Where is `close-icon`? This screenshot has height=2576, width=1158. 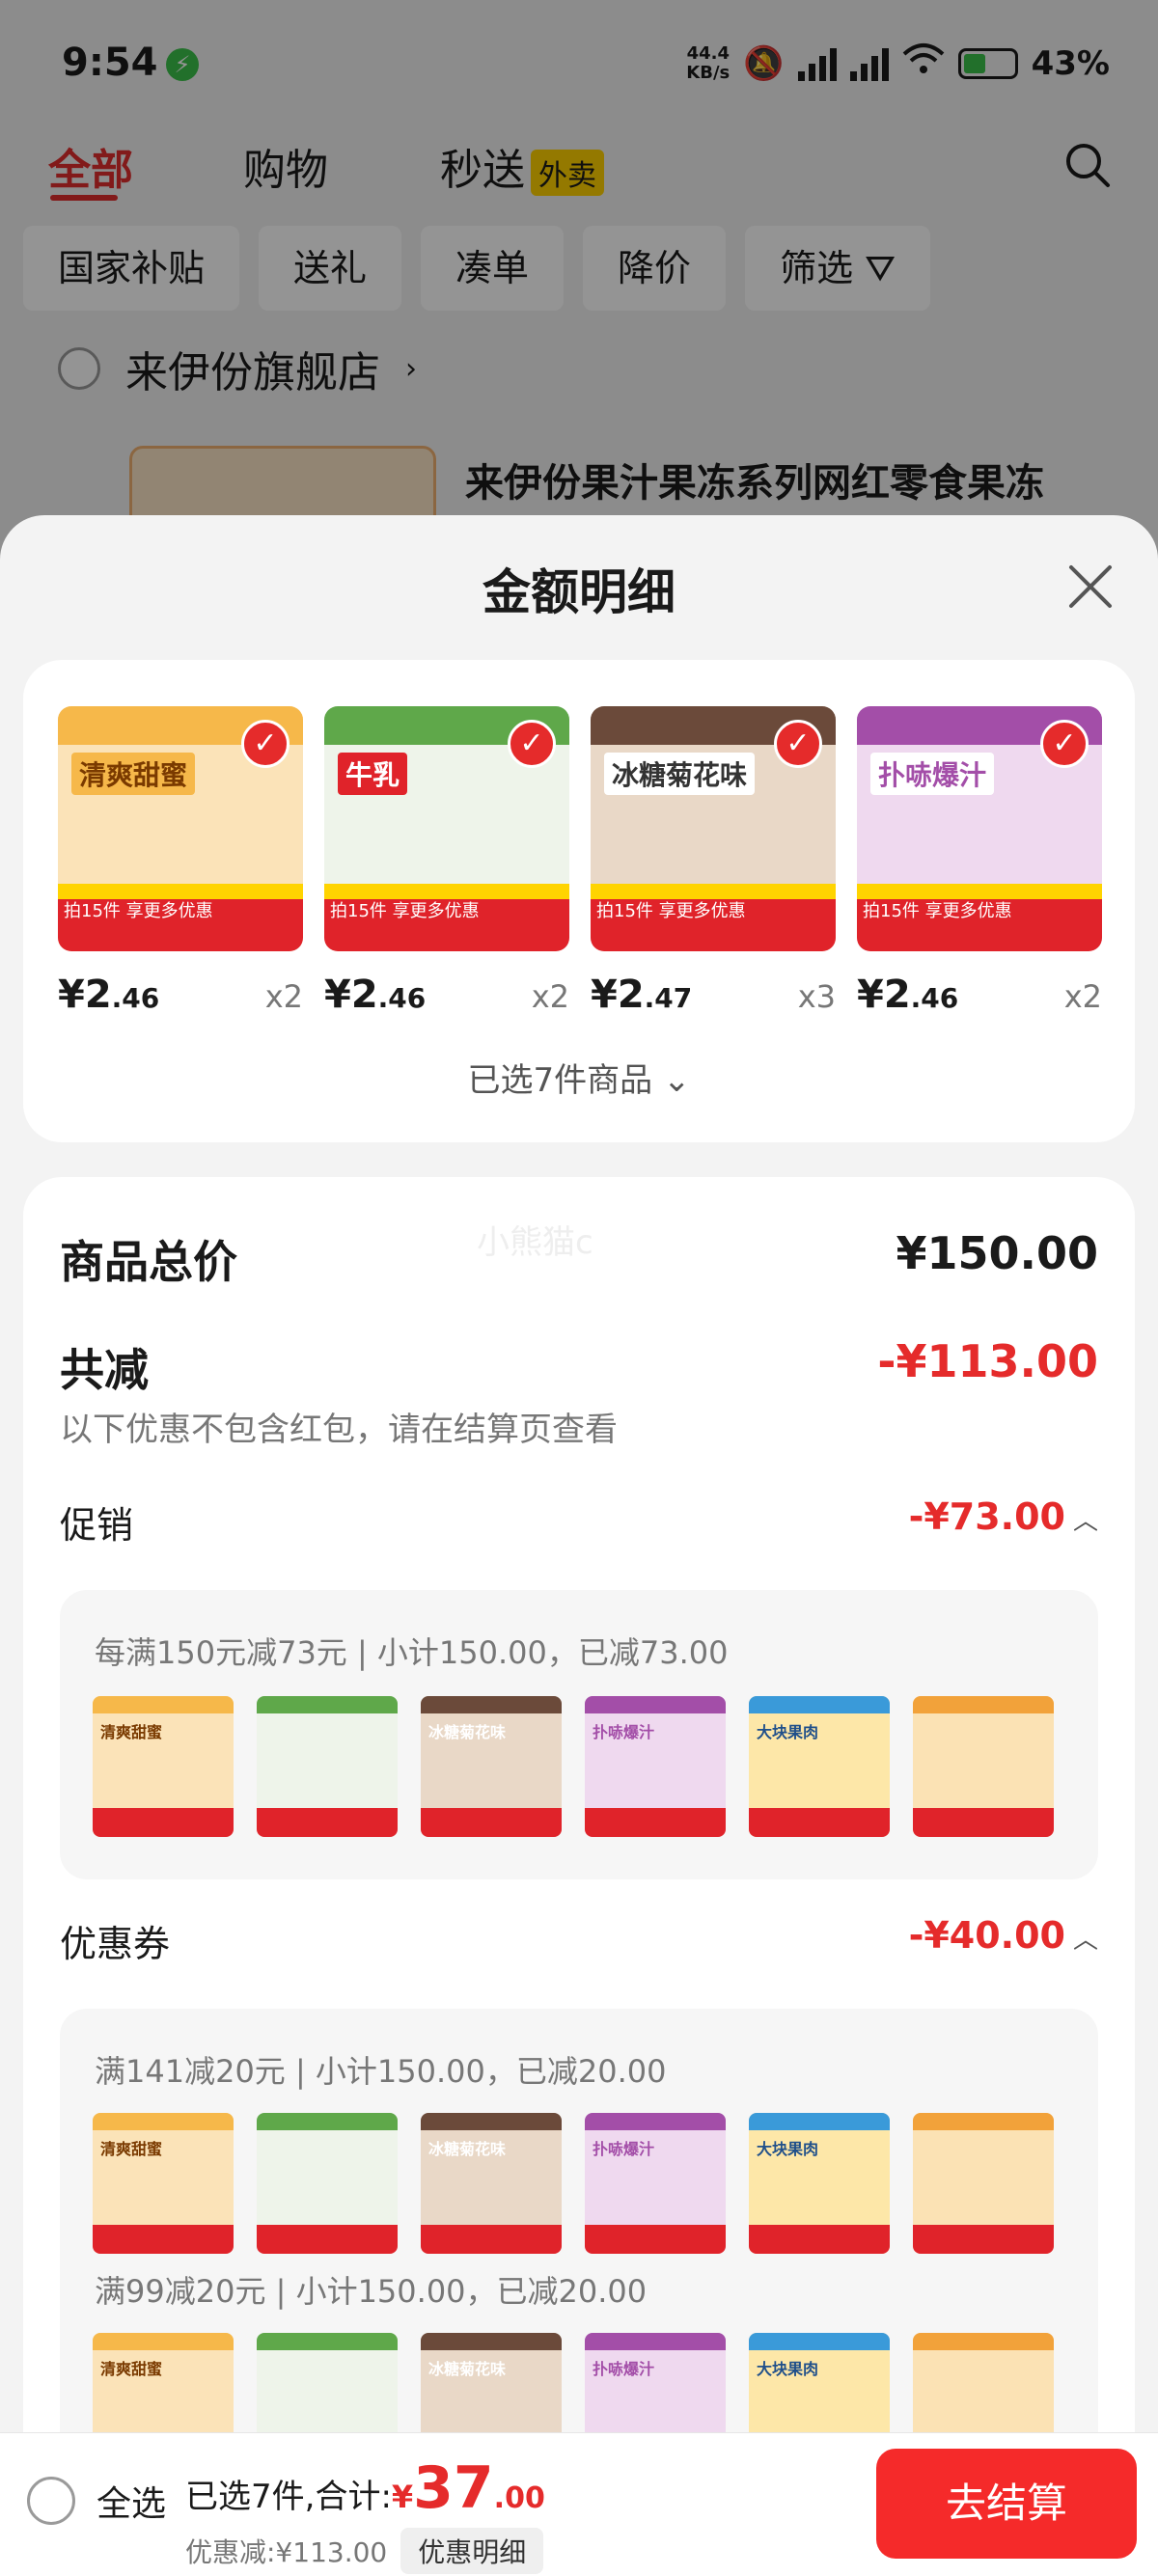
close-icon is located at coordinates (1090, 587).